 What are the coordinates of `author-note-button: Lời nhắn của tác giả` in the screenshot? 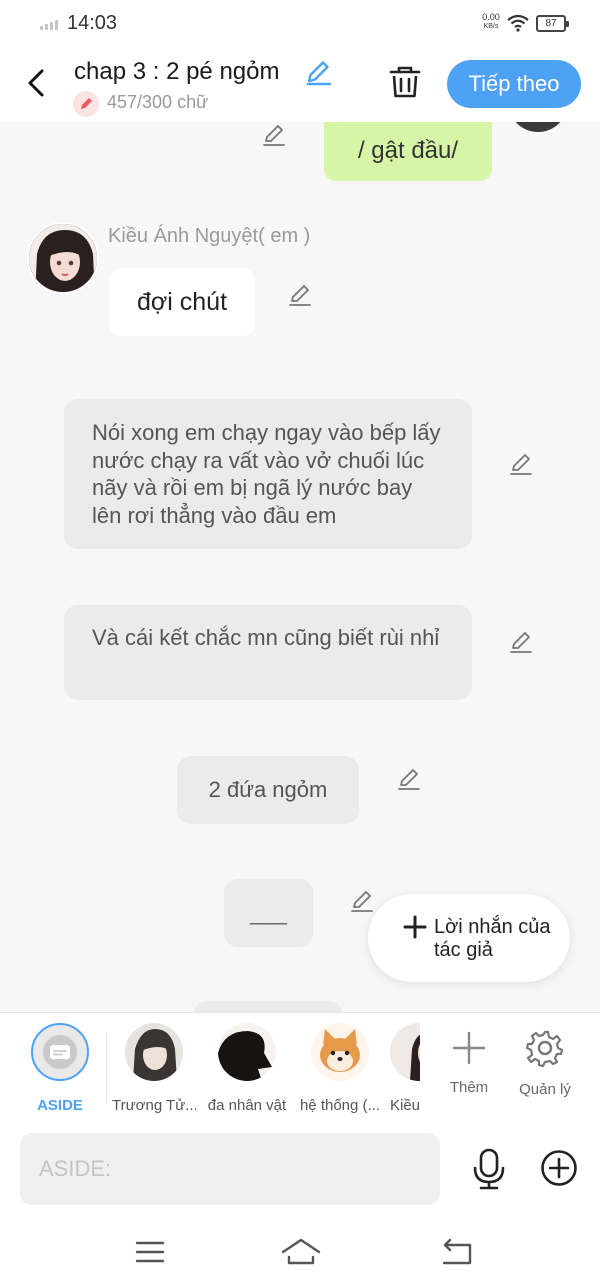 It's located at (469, 938).